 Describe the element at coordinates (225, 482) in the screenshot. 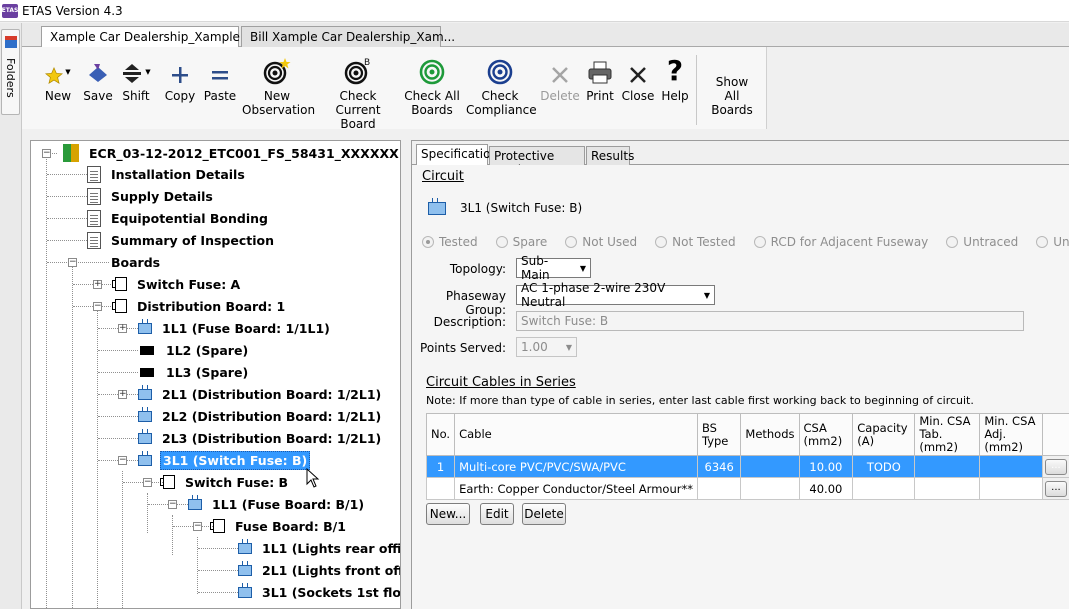

I see `tree-item-switch-fuse-b: Switch Fuse: B` at that location.